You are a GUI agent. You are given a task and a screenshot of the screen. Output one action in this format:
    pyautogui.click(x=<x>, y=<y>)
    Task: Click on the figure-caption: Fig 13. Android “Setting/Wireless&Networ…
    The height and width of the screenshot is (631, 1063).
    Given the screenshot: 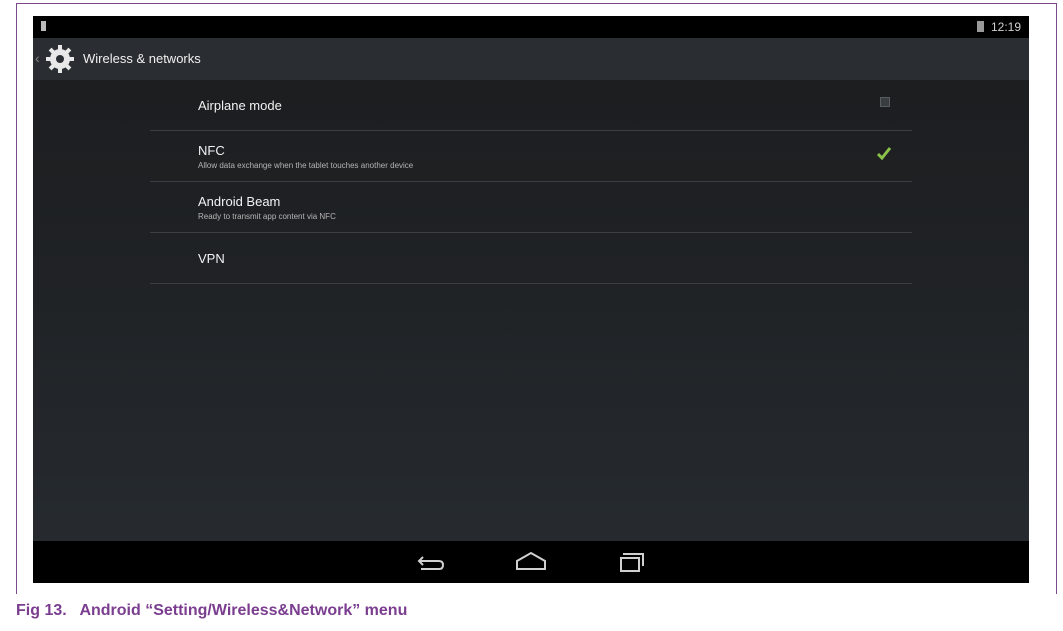 What is the action you would take?
    pyautogui.click(x=211, y=611)
    